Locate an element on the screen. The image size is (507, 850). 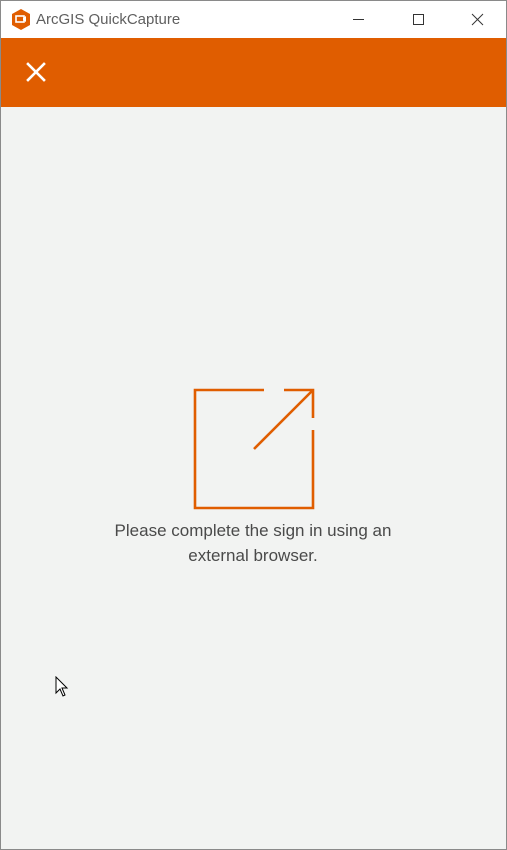
cancel-sign-in-button is located at coordinates (36, 72).